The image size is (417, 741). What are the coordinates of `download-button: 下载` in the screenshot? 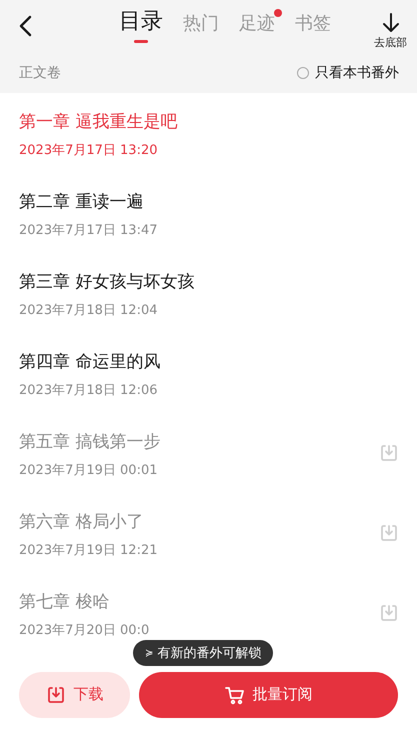 It's located at (74, 695).